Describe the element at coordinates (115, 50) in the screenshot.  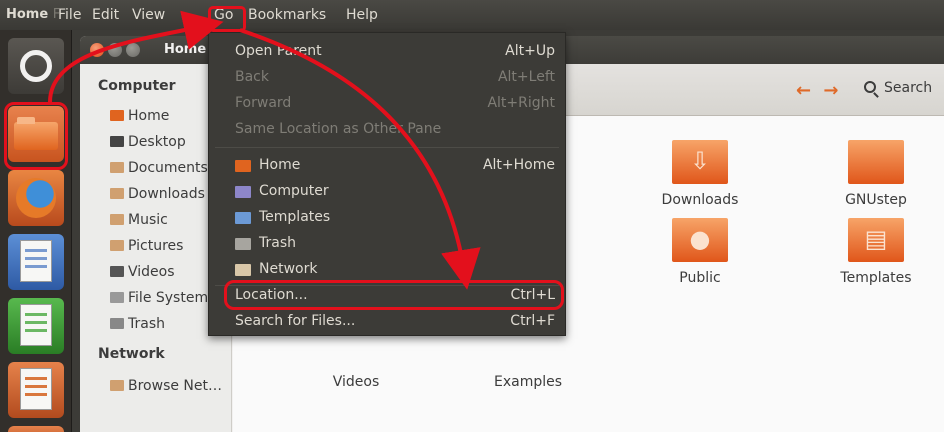
I see `minimize-button` at that location.